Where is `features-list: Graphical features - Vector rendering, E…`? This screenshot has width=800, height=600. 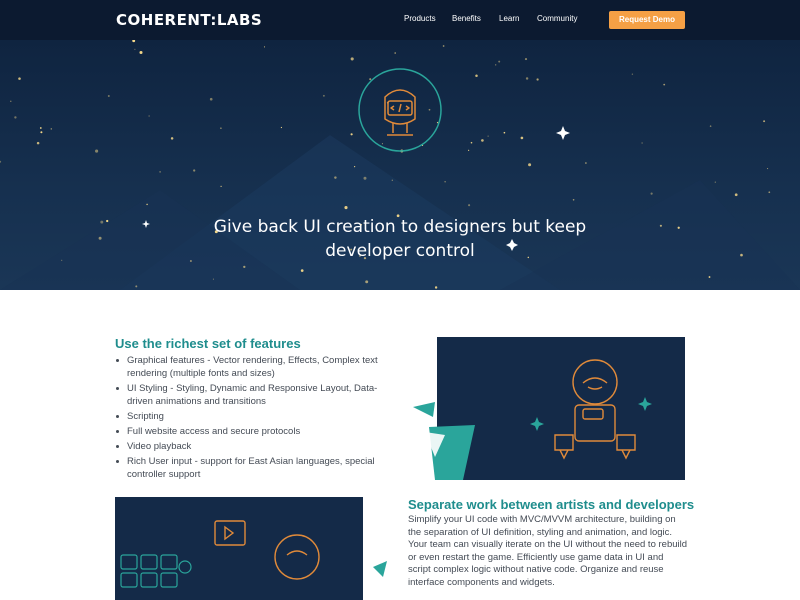
features-list: Graphical features - Vector rendering, E… is located at coordinates (252, 418).